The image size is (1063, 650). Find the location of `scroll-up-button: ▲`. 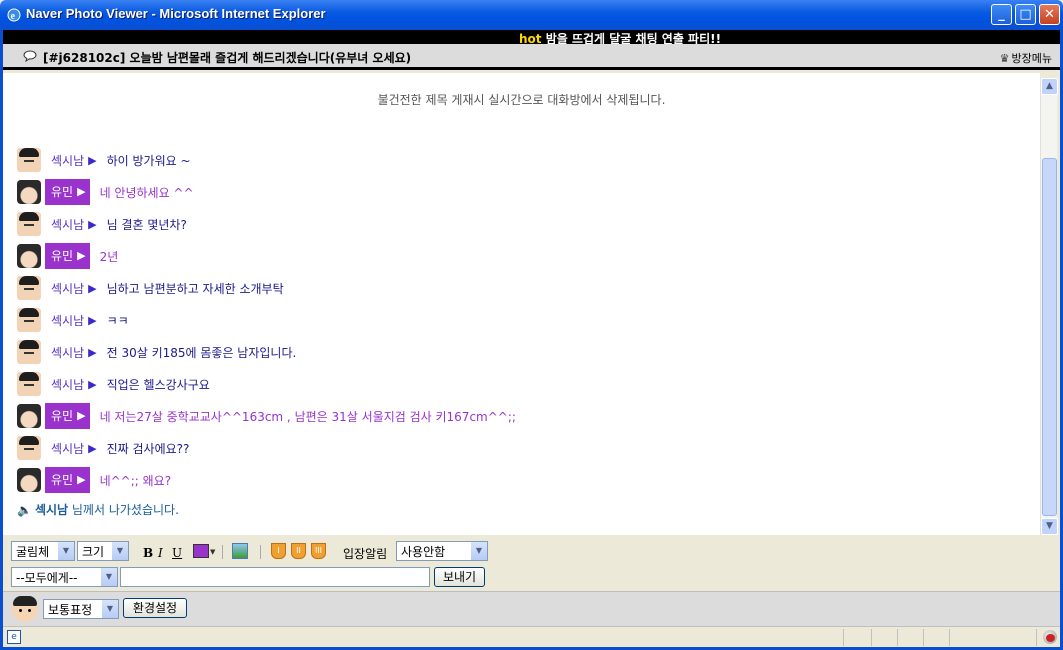

scroll-up-button: ▲ is located at coordinates (1049, 86).